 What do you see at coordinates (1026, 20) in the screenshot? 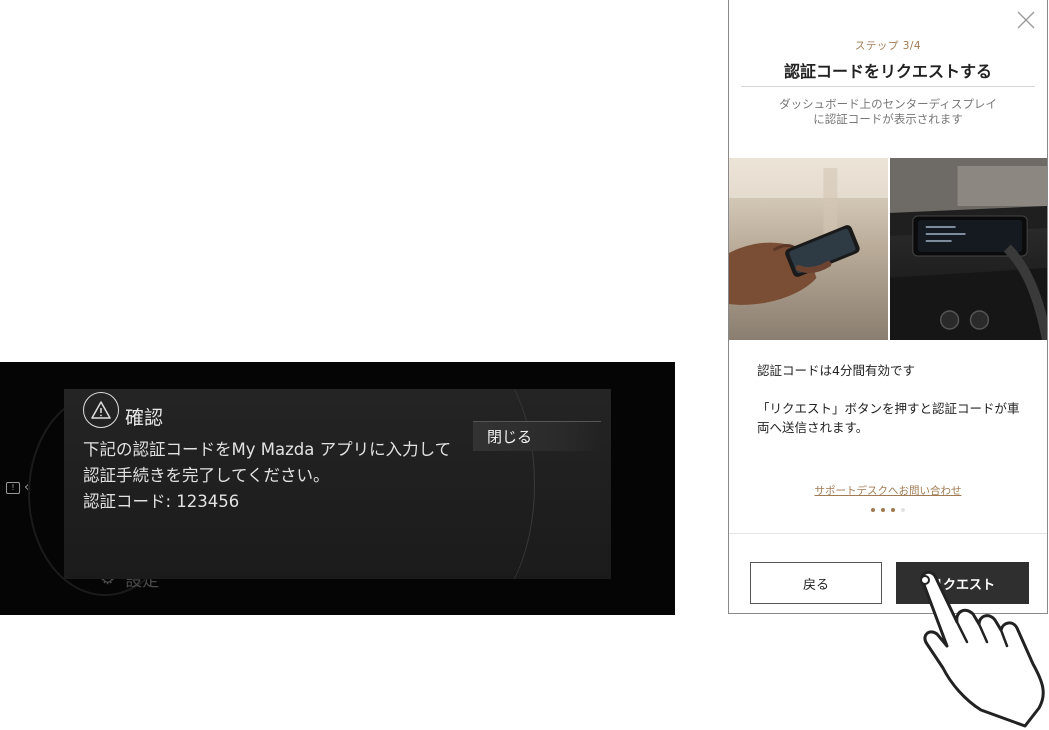
I see `close-icon` at bounding box center [1026, 20].